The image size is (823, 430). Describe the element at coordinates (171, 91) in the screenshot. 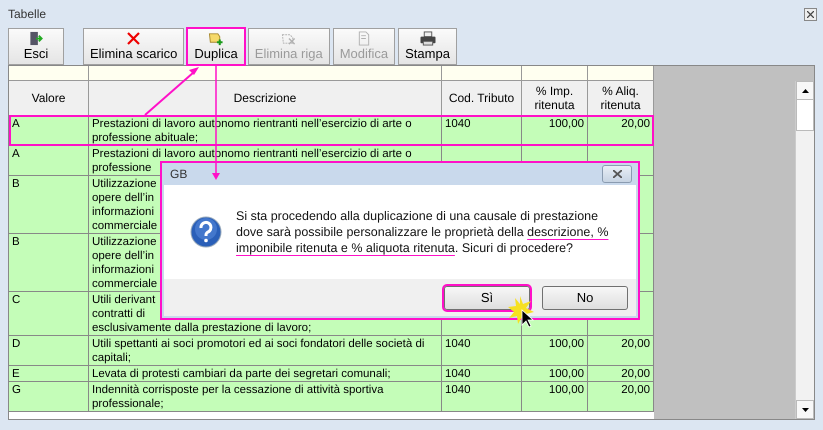

I see `annotation-arrow` at that location.